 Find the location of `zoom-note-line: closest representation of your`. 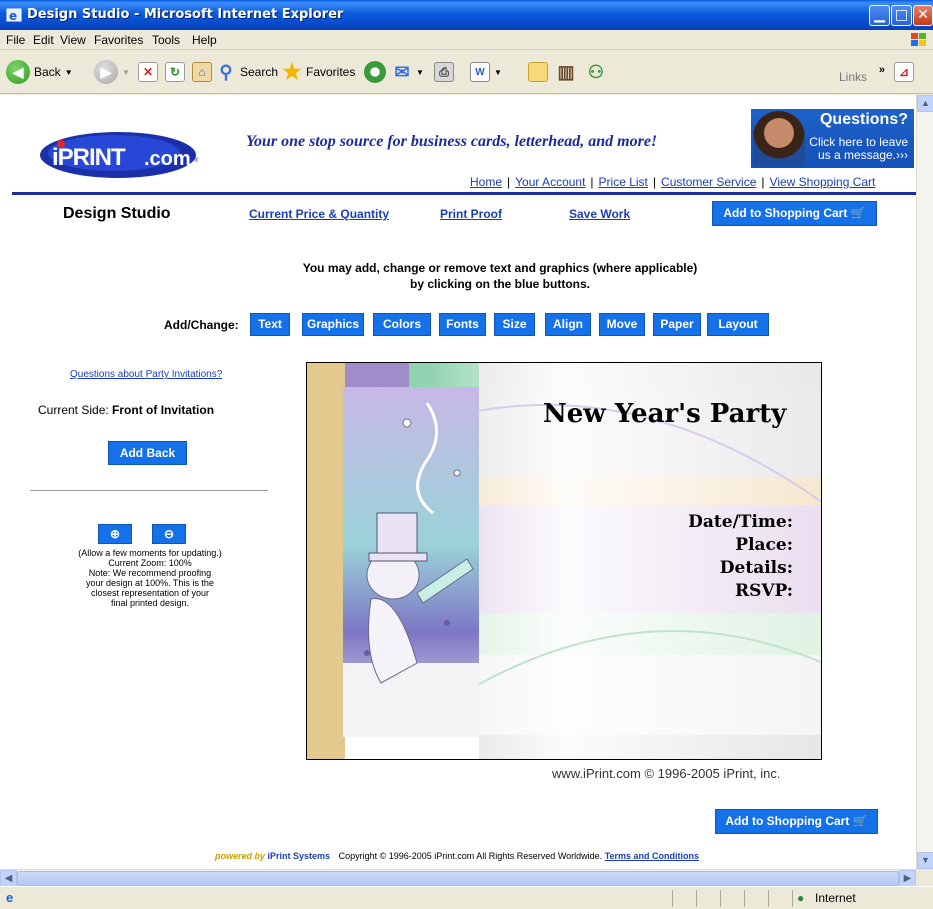

zoom-note-line: closest representation of your is located at coordinates (150, 593).